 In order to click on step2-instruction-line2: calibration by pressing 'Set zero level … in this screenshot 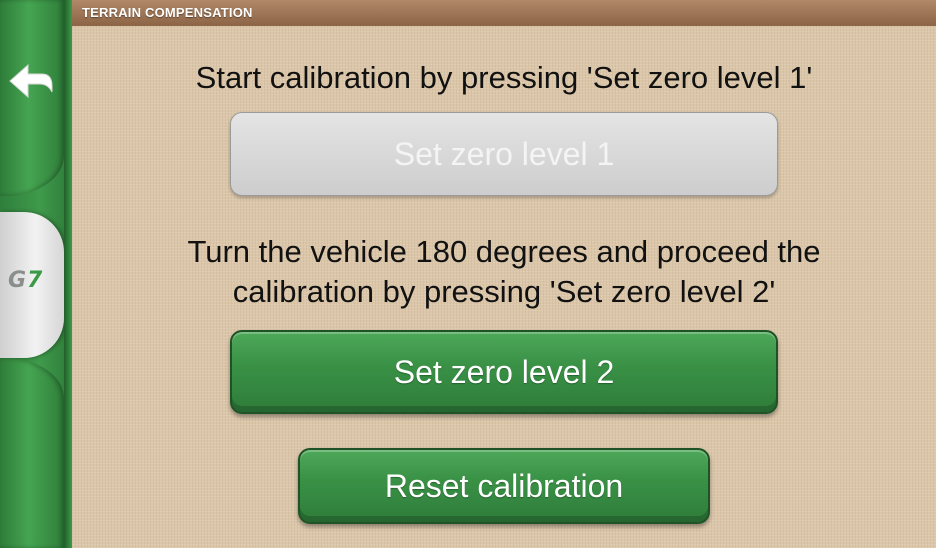, I will do `click(504, 291)`.